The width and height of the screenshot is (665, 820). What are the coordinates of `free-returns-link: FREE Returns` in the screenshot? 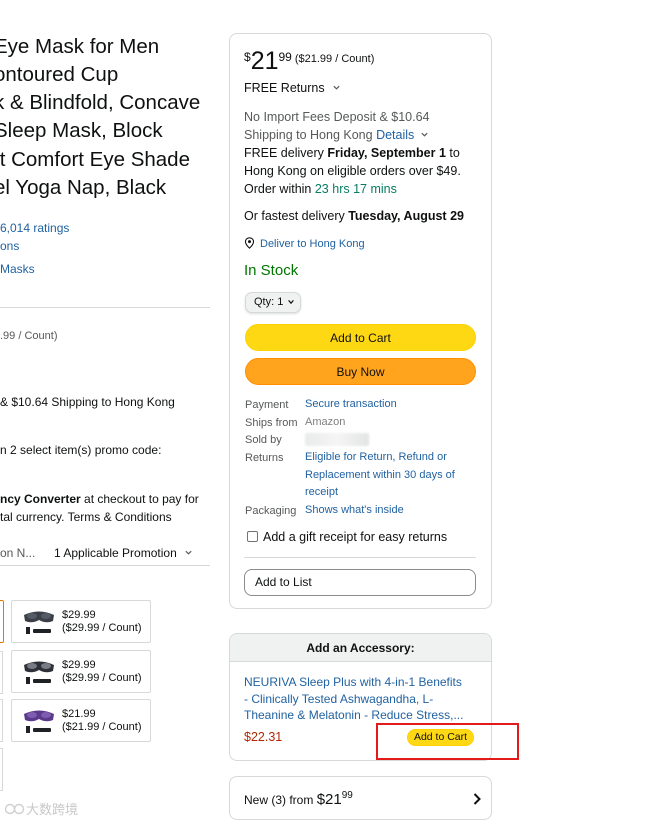 It's located at (292, 88).